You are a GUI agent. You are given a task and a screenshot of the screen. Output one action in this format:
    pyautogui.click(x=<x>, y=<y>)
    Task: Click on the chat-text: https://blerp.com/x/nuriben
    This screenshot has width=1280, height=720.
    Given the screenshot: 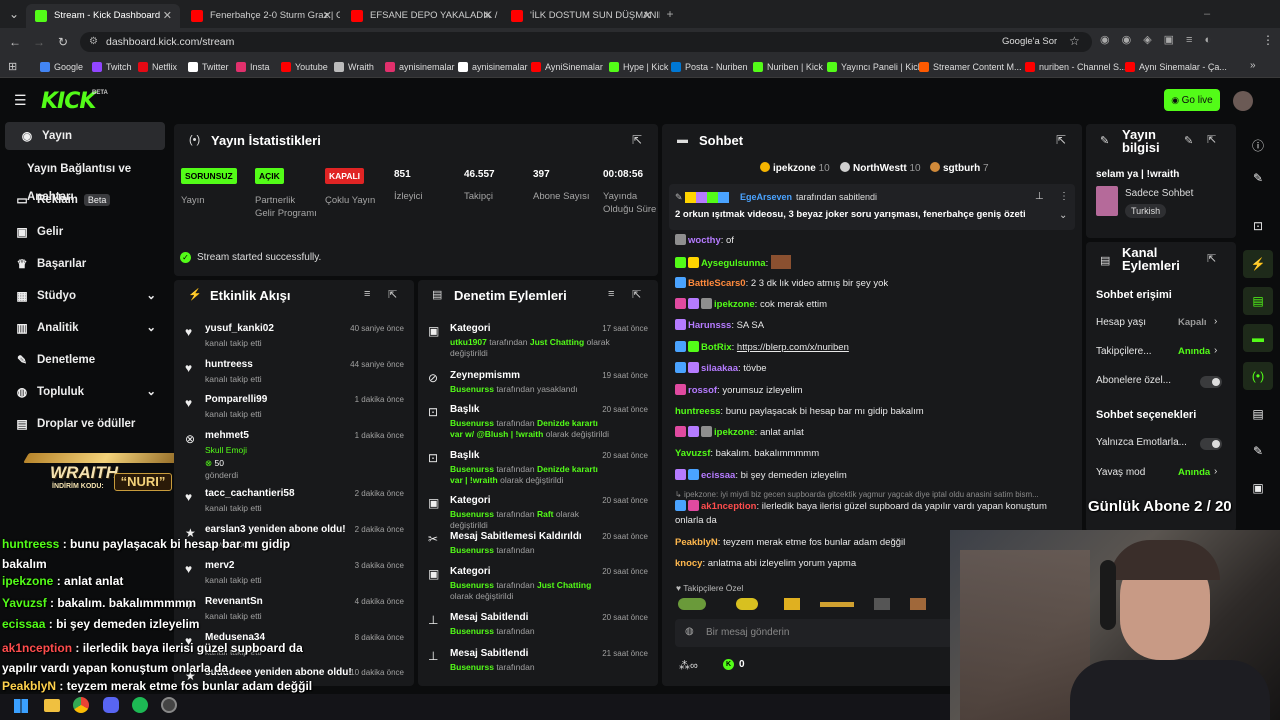 What is the action you would take?
    pyautogui.click(x=793, y=347)
    